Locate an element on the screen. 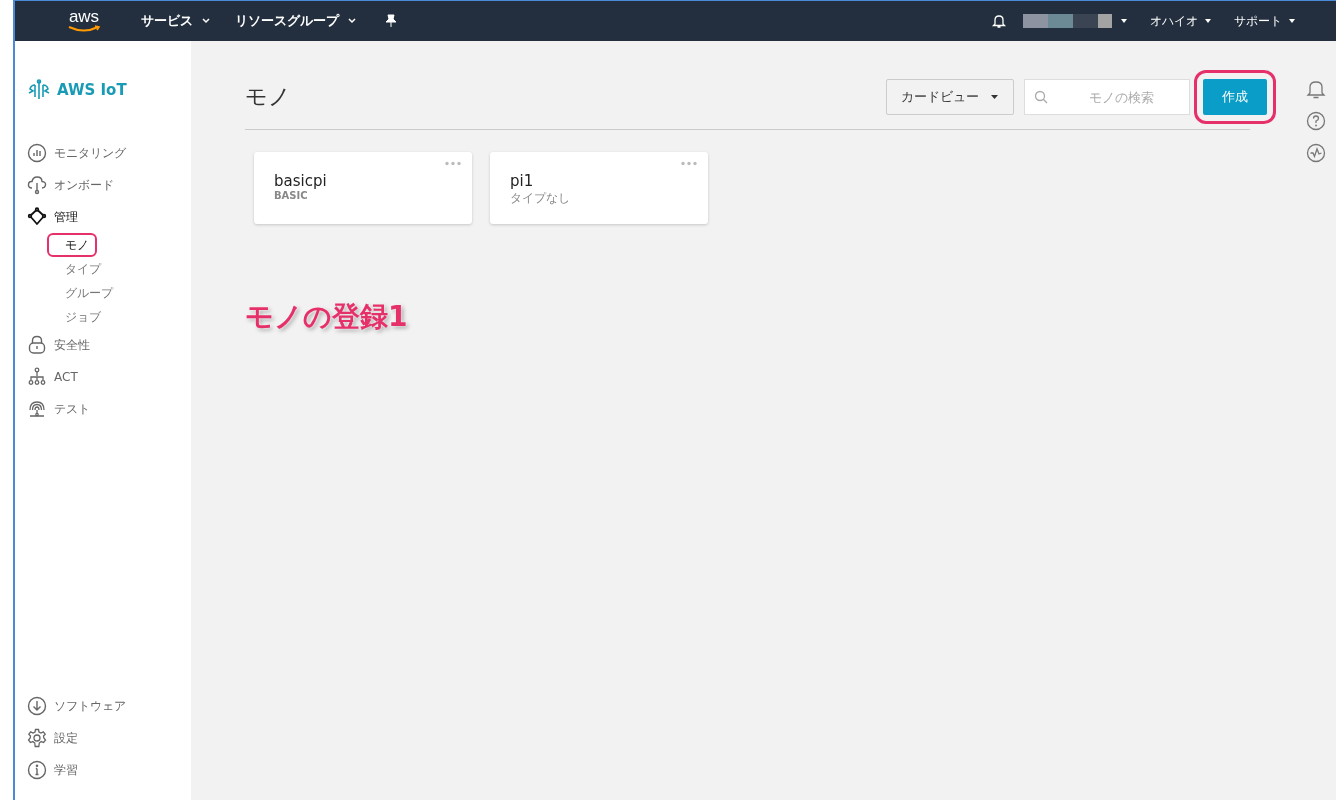 This screenshot has height=800, width=1336. nav-subitem: グループ is located at coordinates (84, 293).